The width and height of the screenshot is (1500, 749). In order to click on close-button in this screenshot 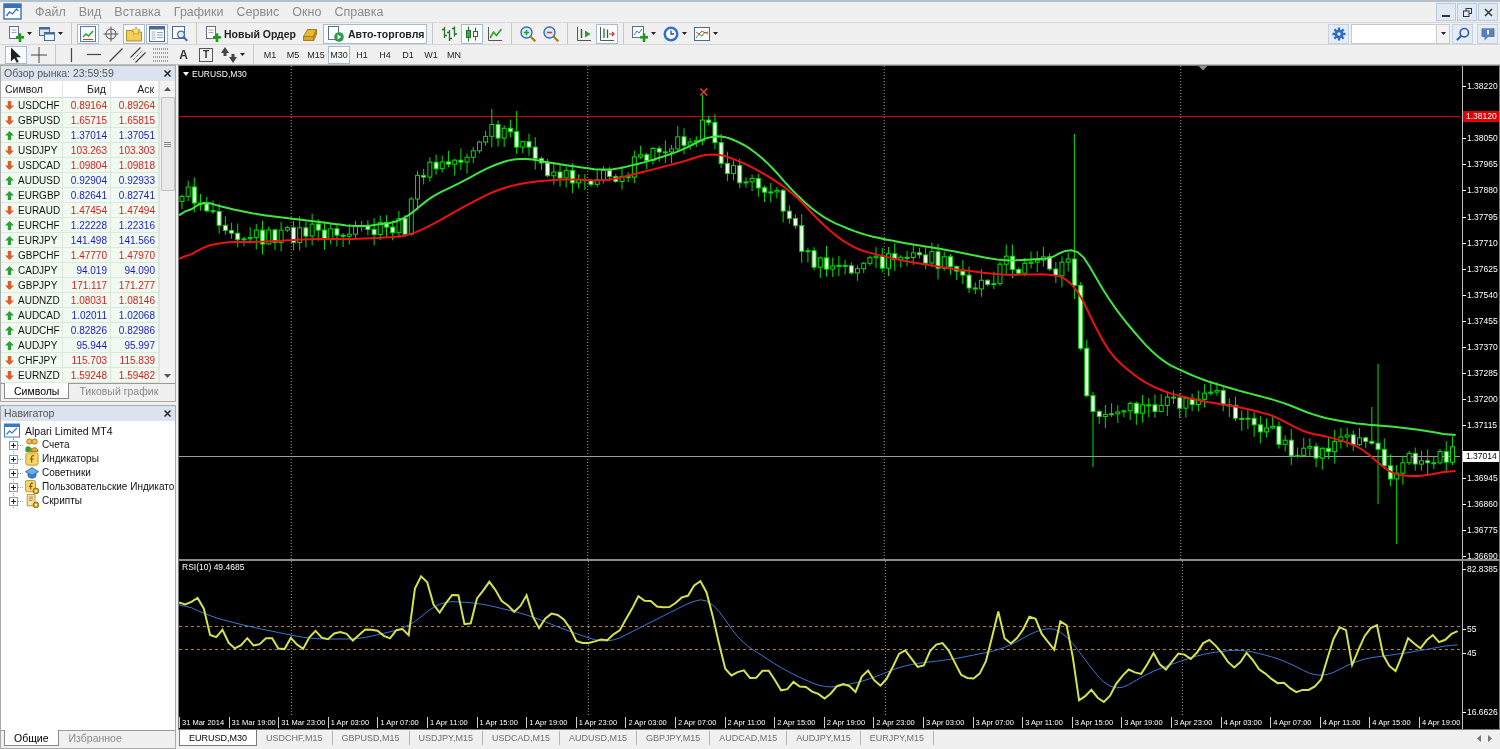, I will do `click(1488, 12)`.